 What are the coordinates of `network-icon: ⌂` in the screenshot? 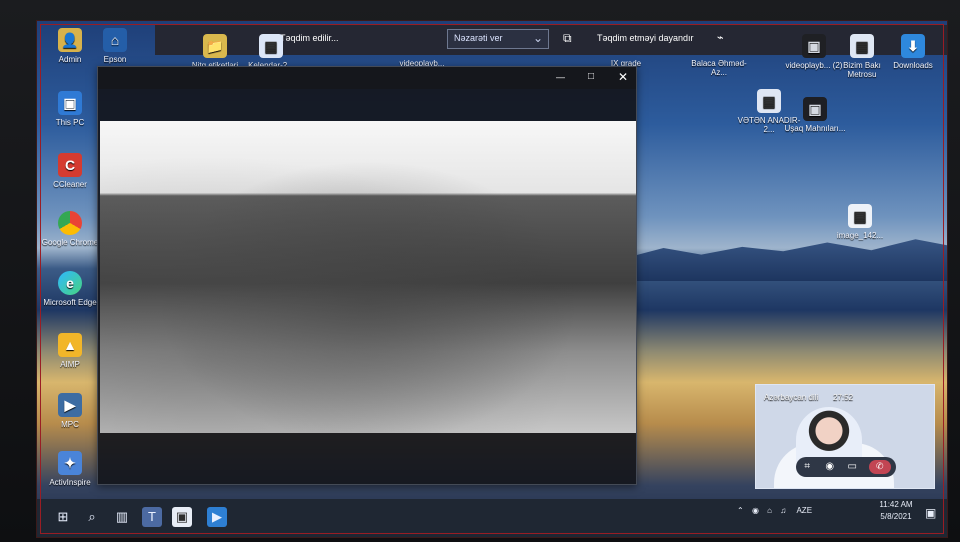 It's located at (769, 510).